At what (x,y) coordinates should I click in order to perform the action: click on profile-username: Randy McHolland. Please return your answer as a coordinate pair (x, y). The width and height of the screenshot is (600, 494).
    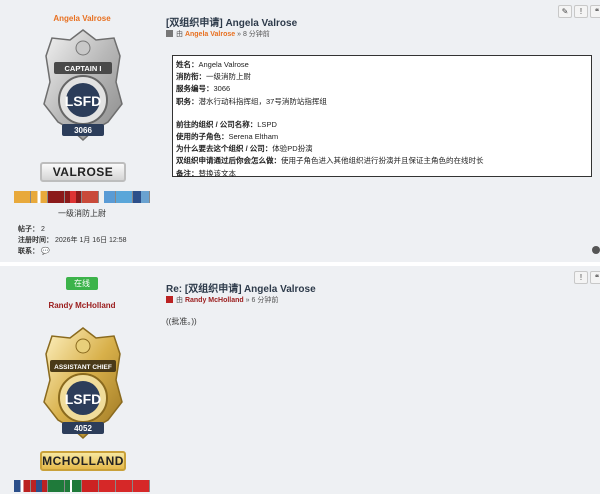
    Looking at the image, I should click on (82, 305).